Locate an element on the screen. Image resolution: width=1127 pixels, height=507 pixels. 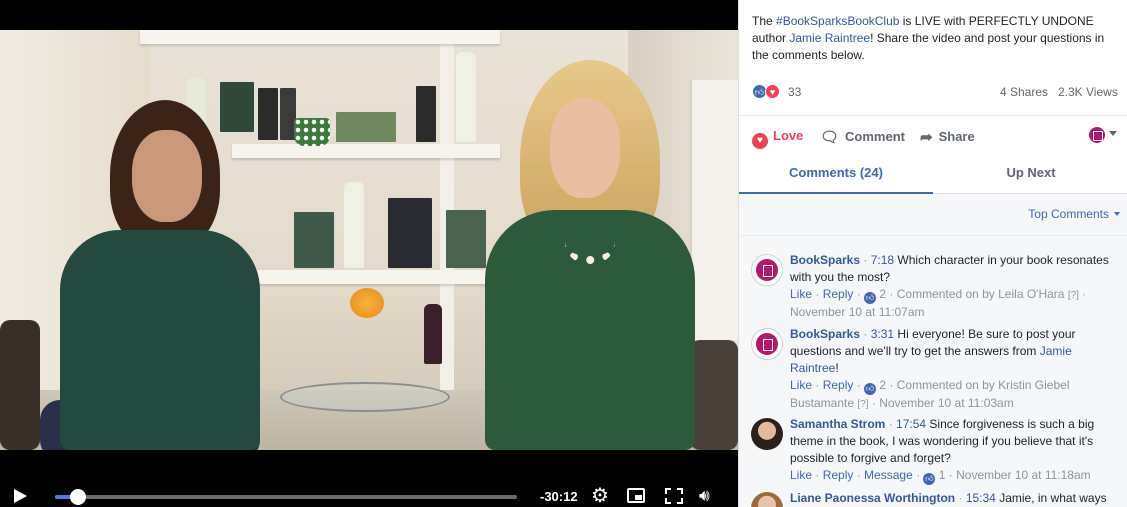
comment-icon: 🗨︎ is located at coordinates (830, 137).